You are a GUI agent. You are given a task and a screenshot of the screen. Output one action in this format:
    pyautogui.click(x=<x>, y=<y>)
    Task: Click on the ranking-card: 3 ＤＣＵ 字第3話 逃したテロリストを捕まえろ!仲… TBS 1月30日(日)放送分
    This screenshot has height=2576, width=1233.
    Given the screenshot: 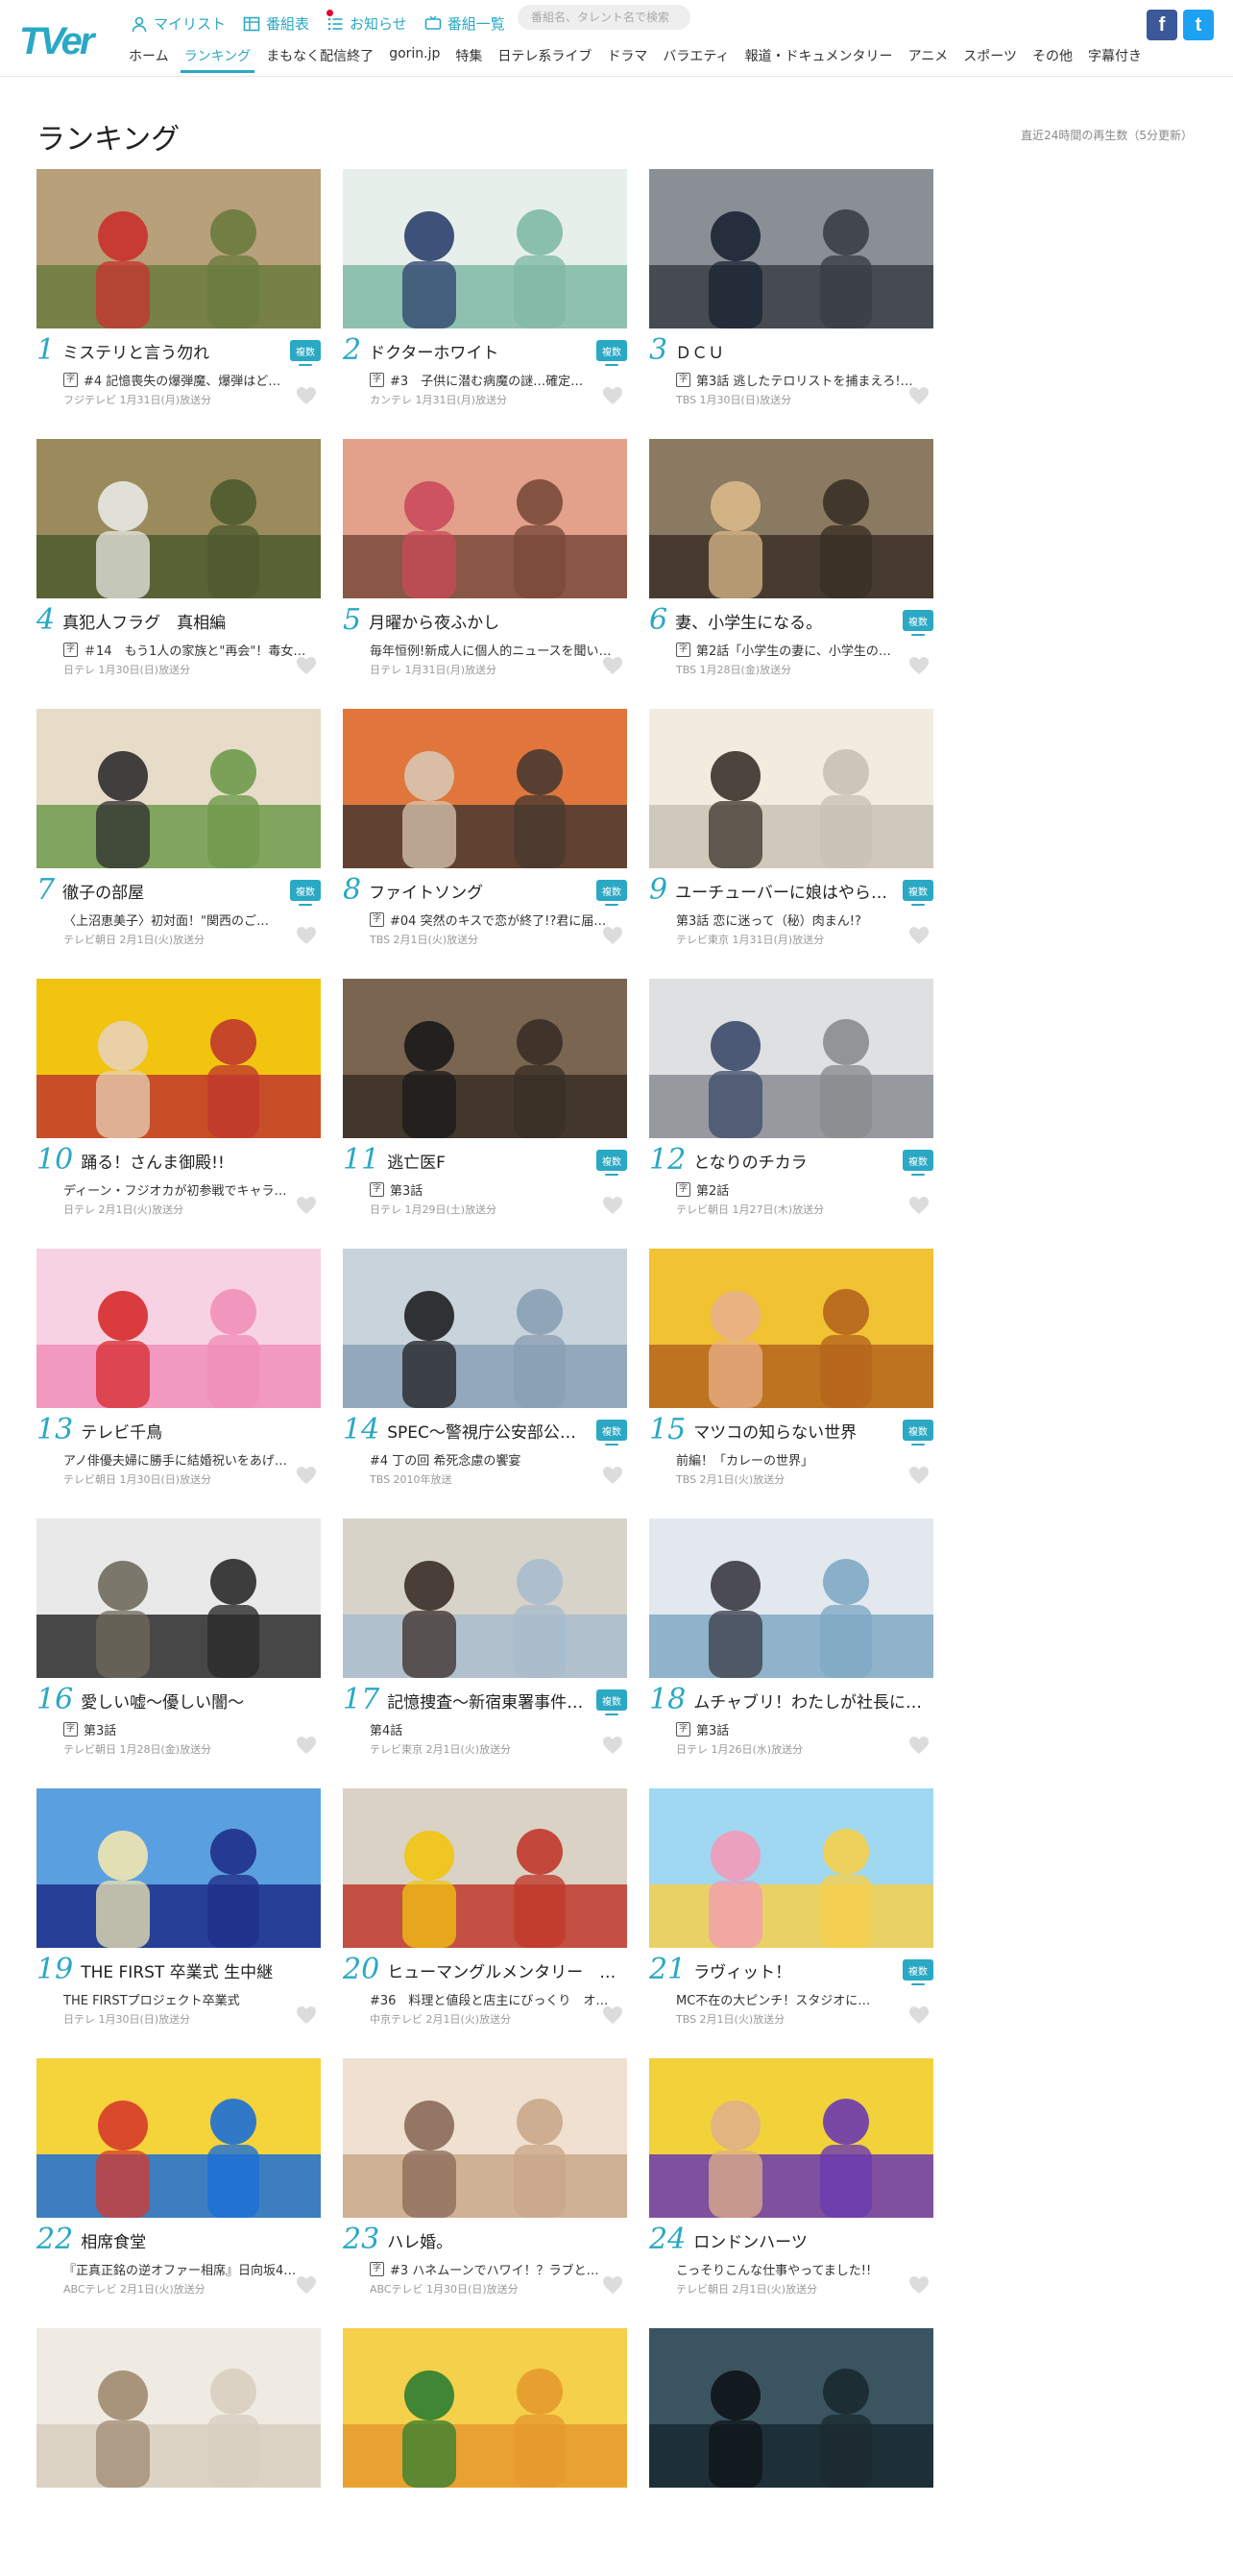 What is the action you would take?
    pyautogui.click(x=791, y=293)
    